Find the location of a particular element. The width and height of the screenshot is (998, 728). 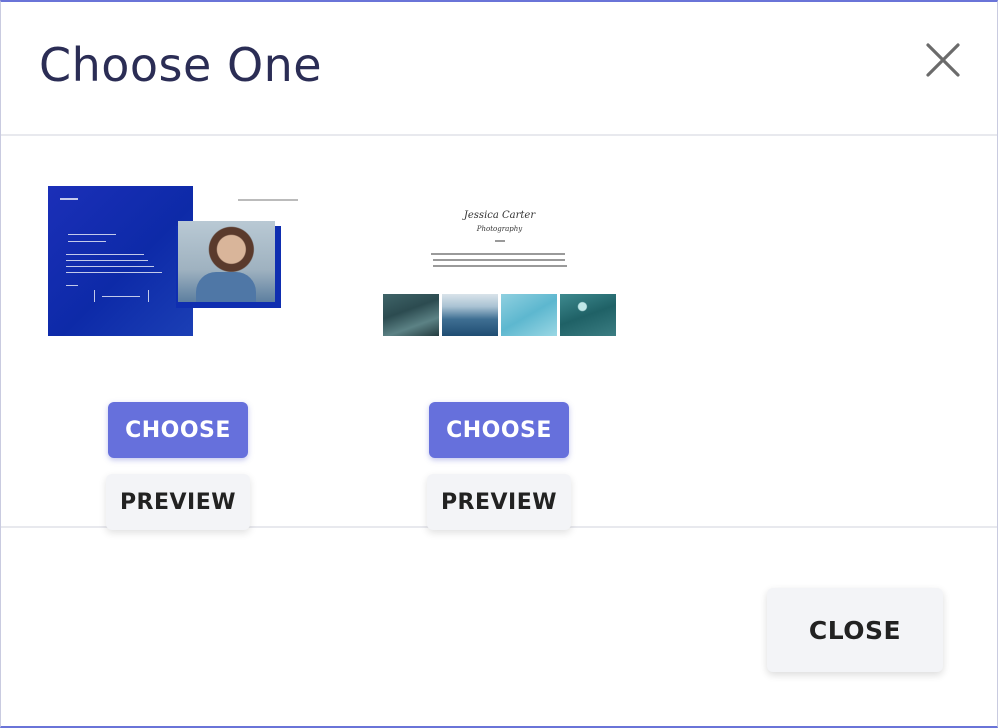

close-icon is located at coordinates (943, 60).